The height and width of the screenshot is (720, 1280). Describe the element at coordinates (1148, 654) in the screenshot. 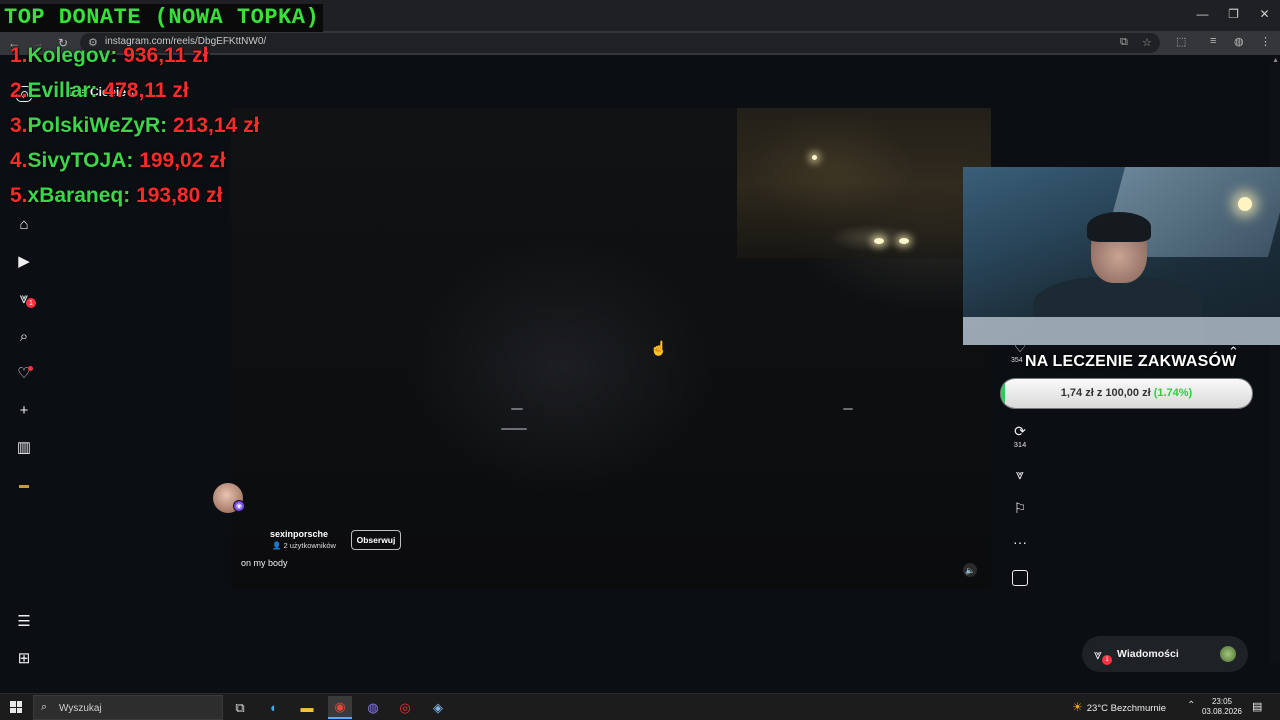

I see `messages-label: Wiadomości` at that location.